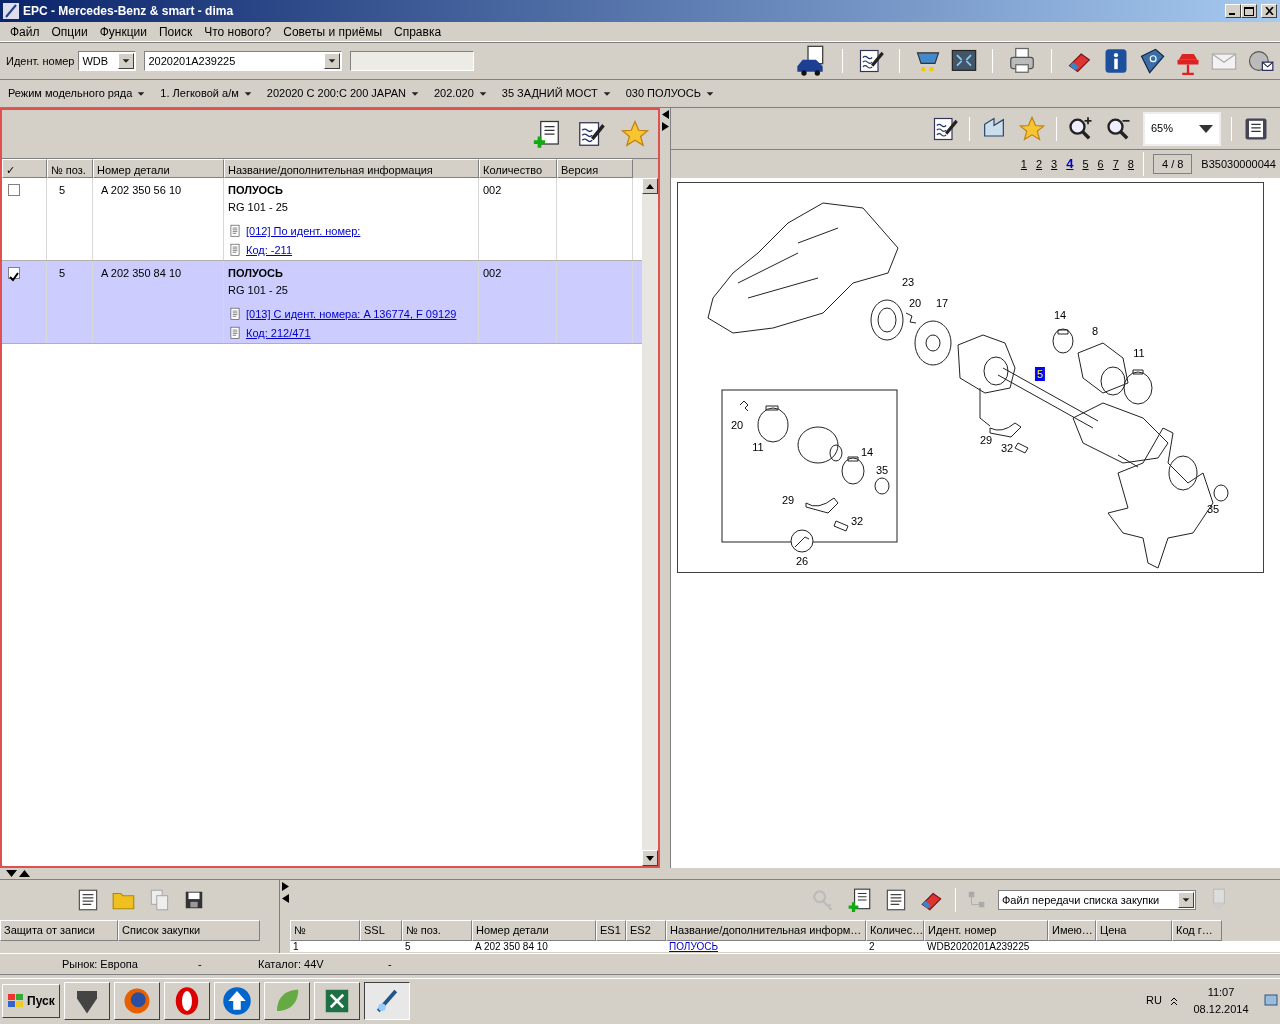  I want to click on caret-icon, so click(1206, 128).